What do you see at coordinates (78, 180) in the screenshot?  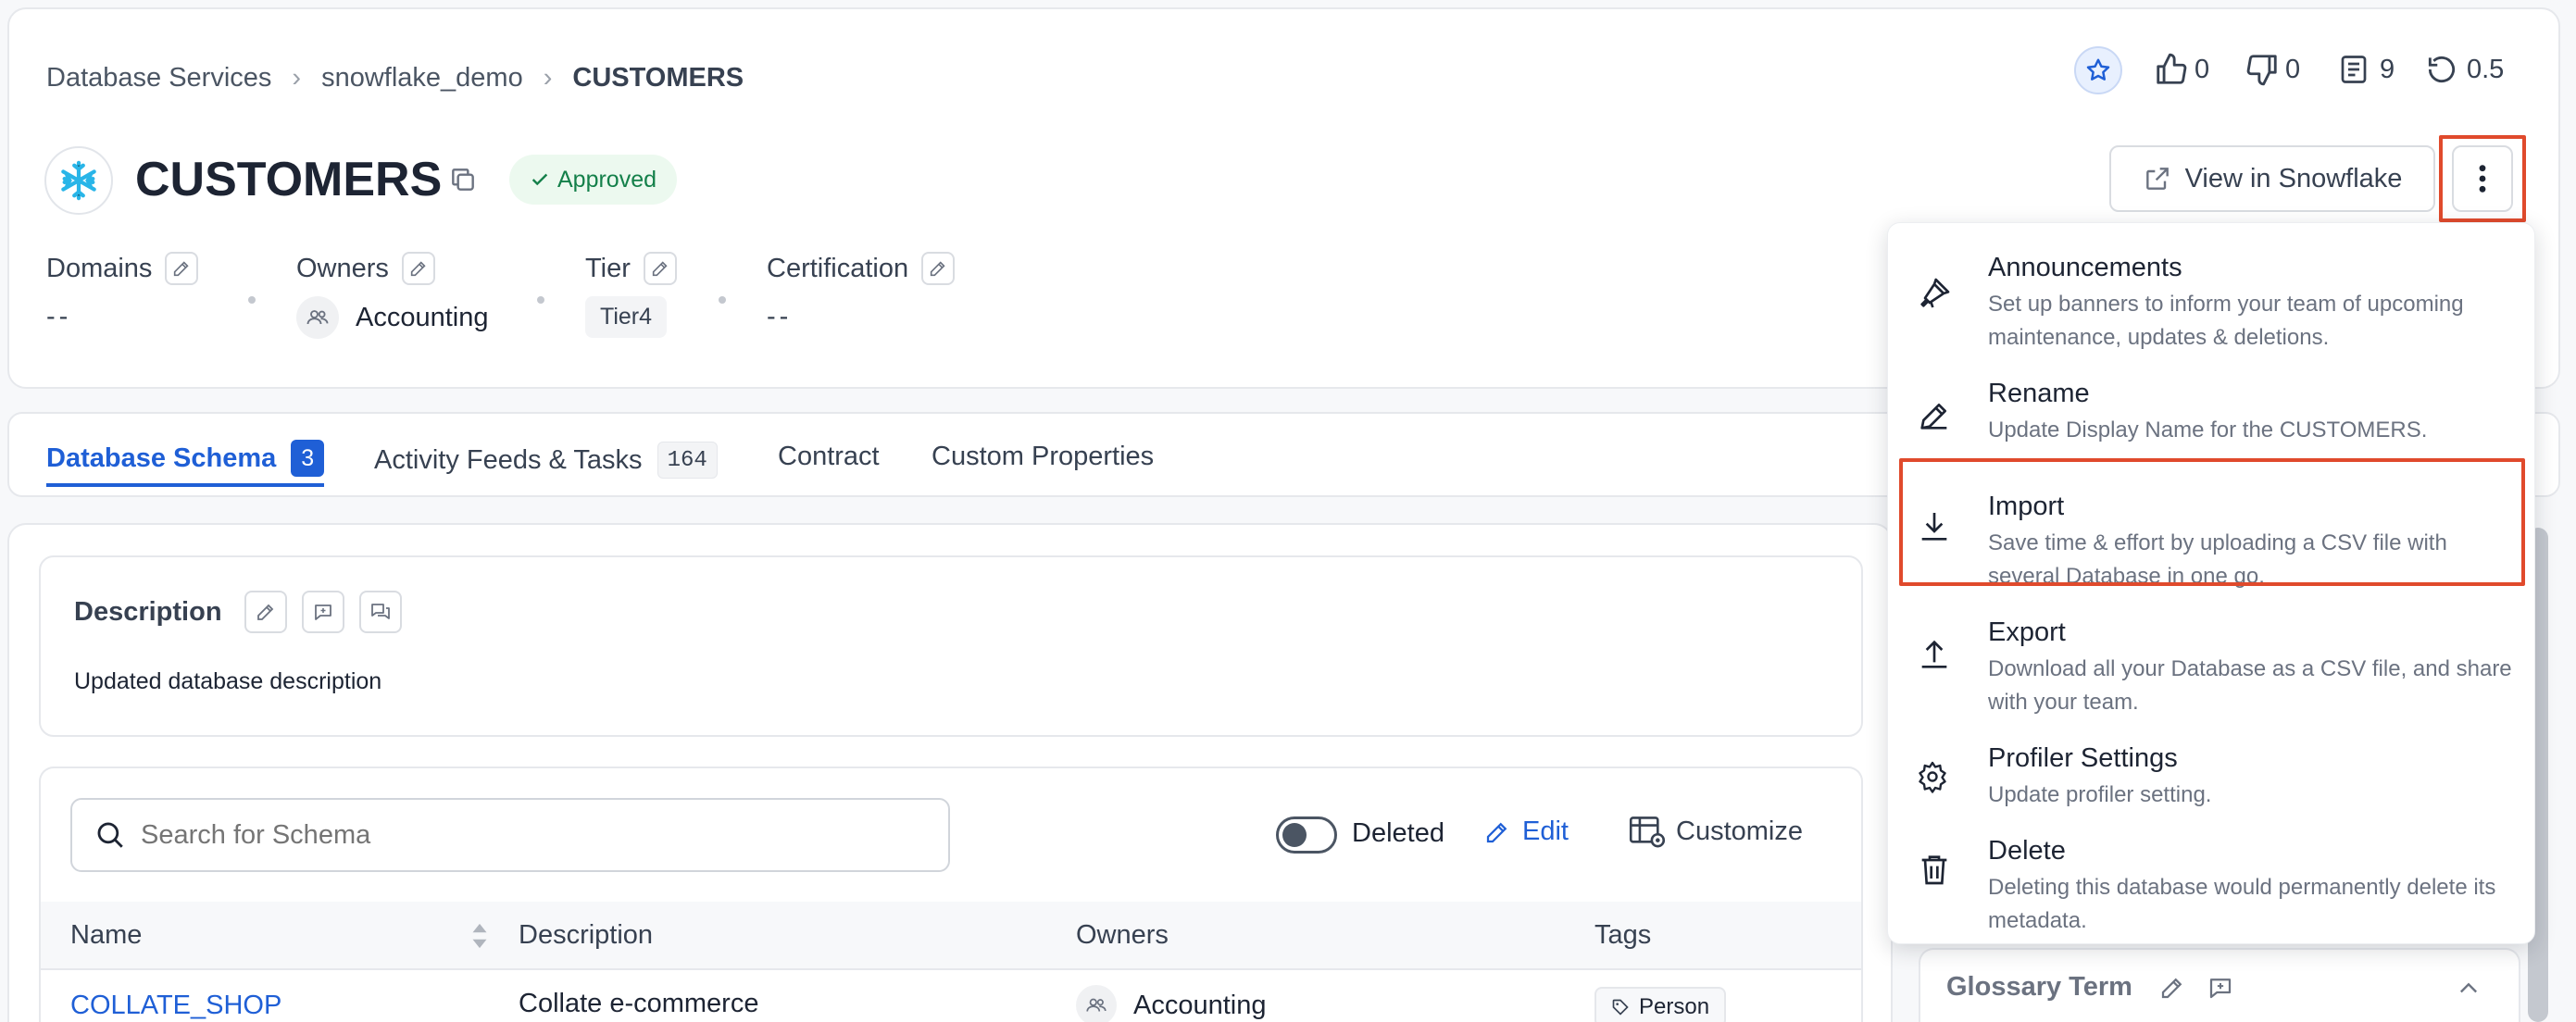 I see `snowflake-logo` at bounding box center [78, 180].